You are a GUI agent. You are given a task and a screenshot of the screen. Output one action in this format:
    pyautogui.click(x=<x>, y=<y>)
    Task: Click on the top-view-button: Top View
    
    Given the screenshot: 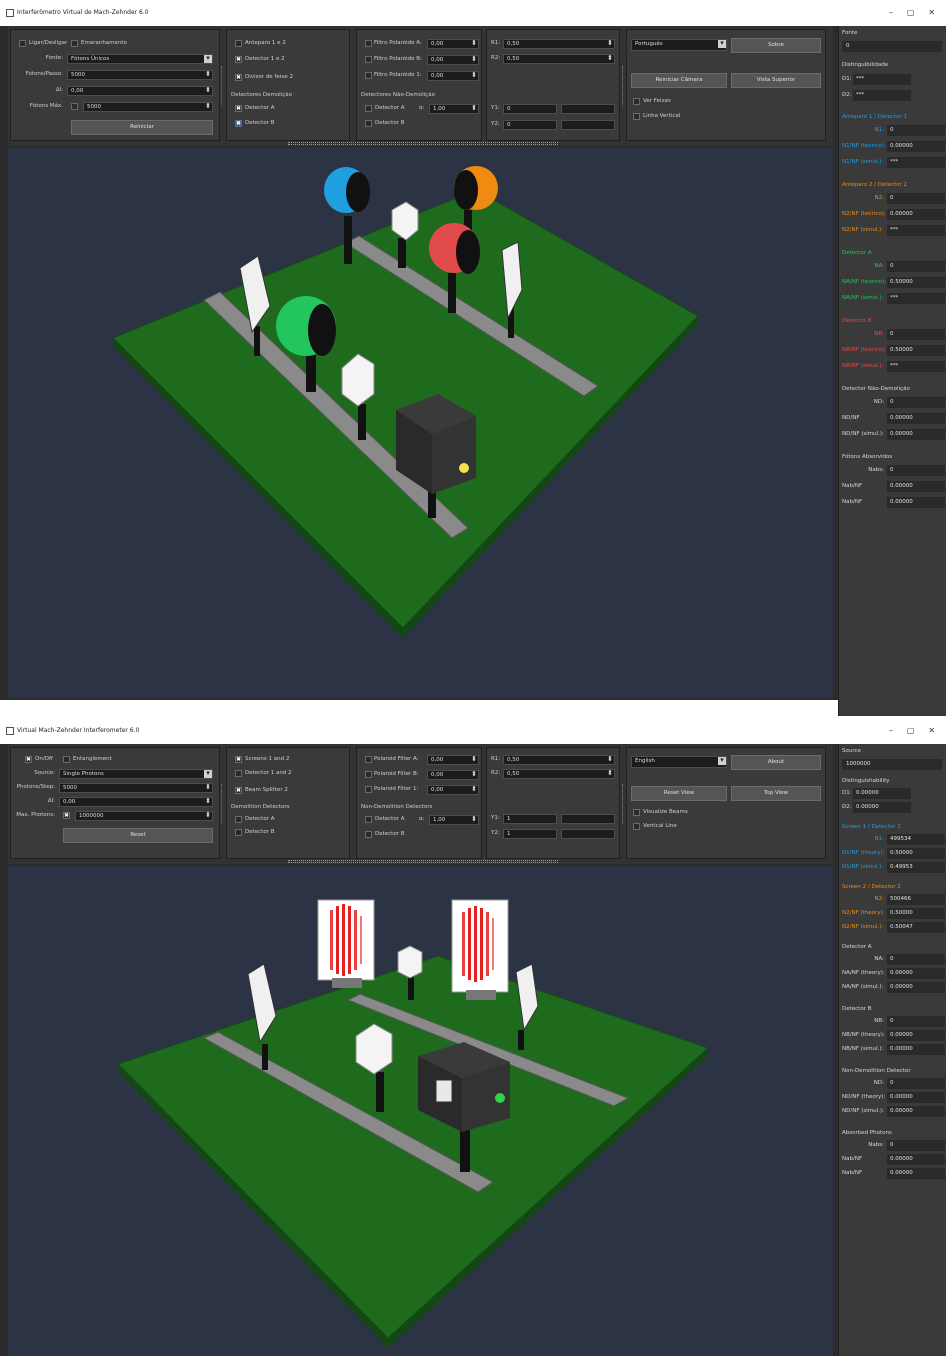 What is the action you would take?
    pyautogui.click(x=776, y=793)
    